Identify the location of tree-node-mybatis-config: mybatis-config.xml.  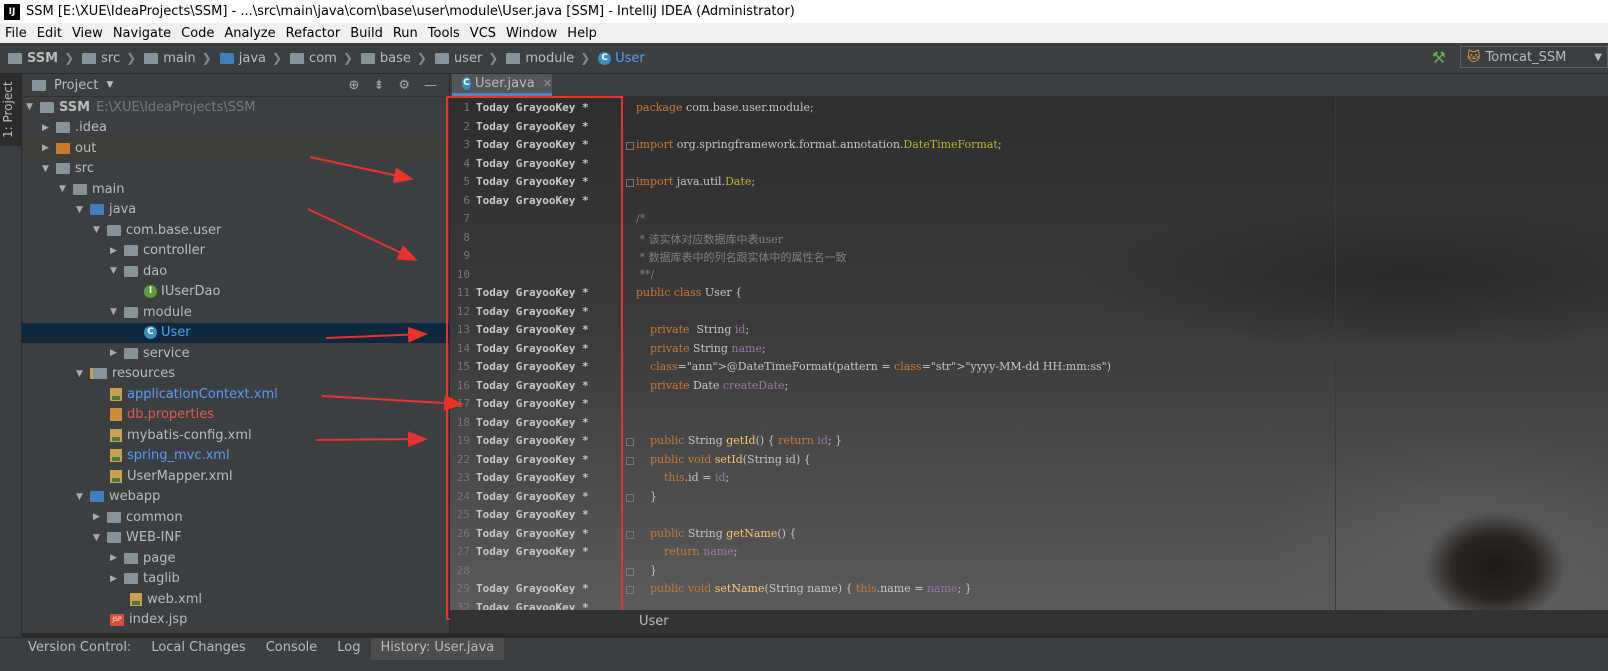
(235, 435).